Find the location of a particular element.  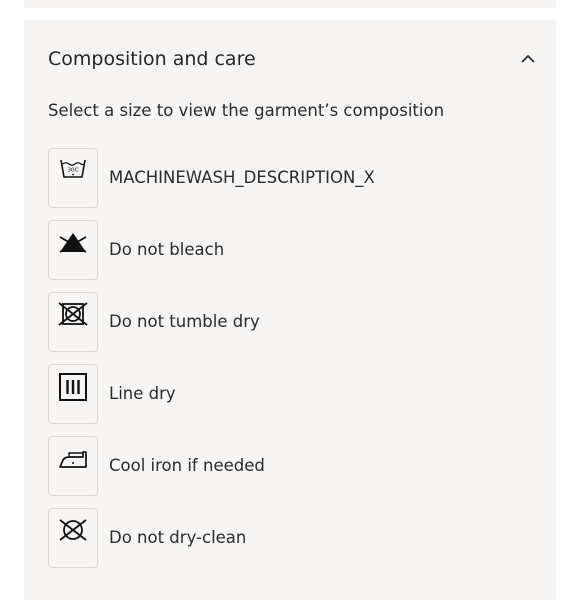

do-not-dry-clean-icon is located at coordinates (73, 530).